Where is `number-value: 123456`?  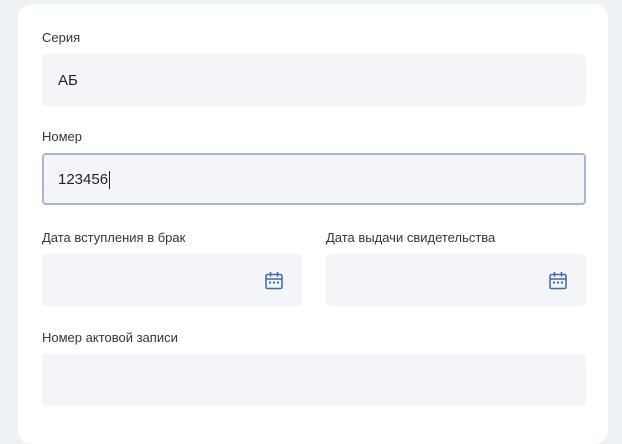
number-value: 123456 is located at coordinates (84, 180).